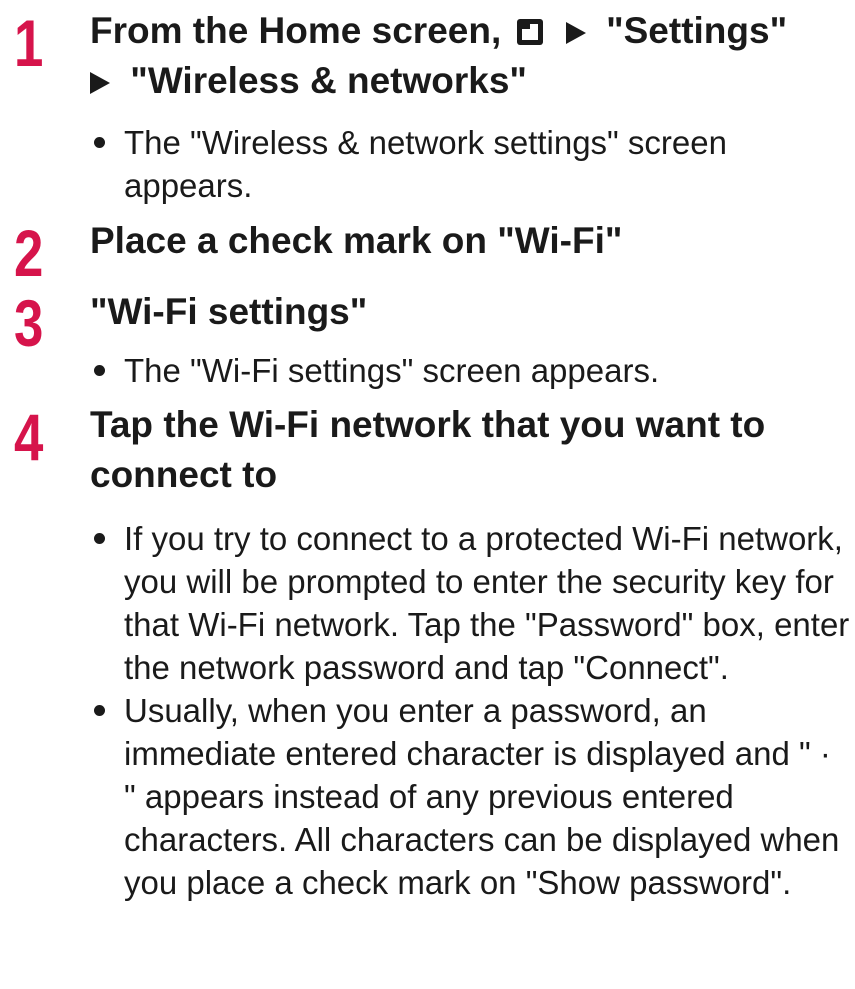  Describe the element at coordinates (29, 437) in the screenshot. I see `step-number-4: 4` at that location.